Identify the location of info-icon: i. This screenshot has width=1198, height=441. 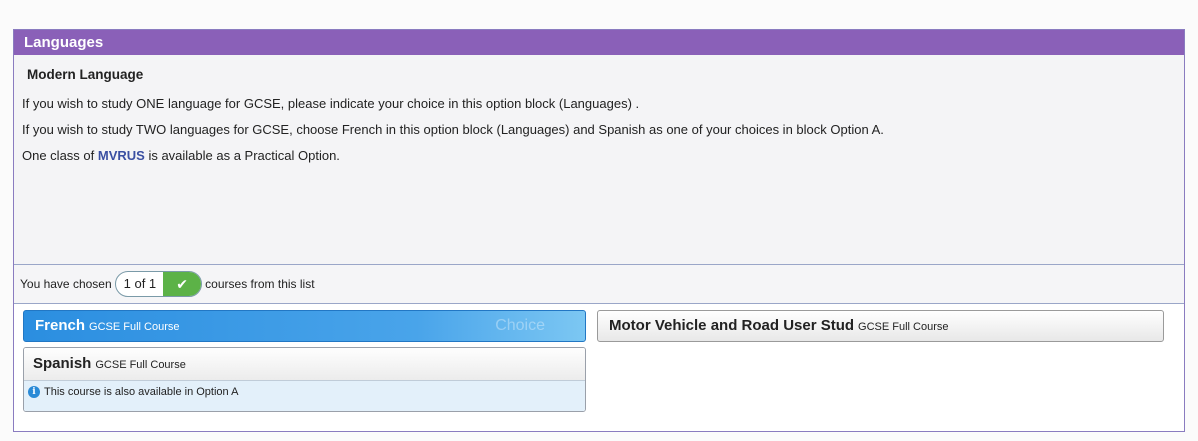
(34, 392).